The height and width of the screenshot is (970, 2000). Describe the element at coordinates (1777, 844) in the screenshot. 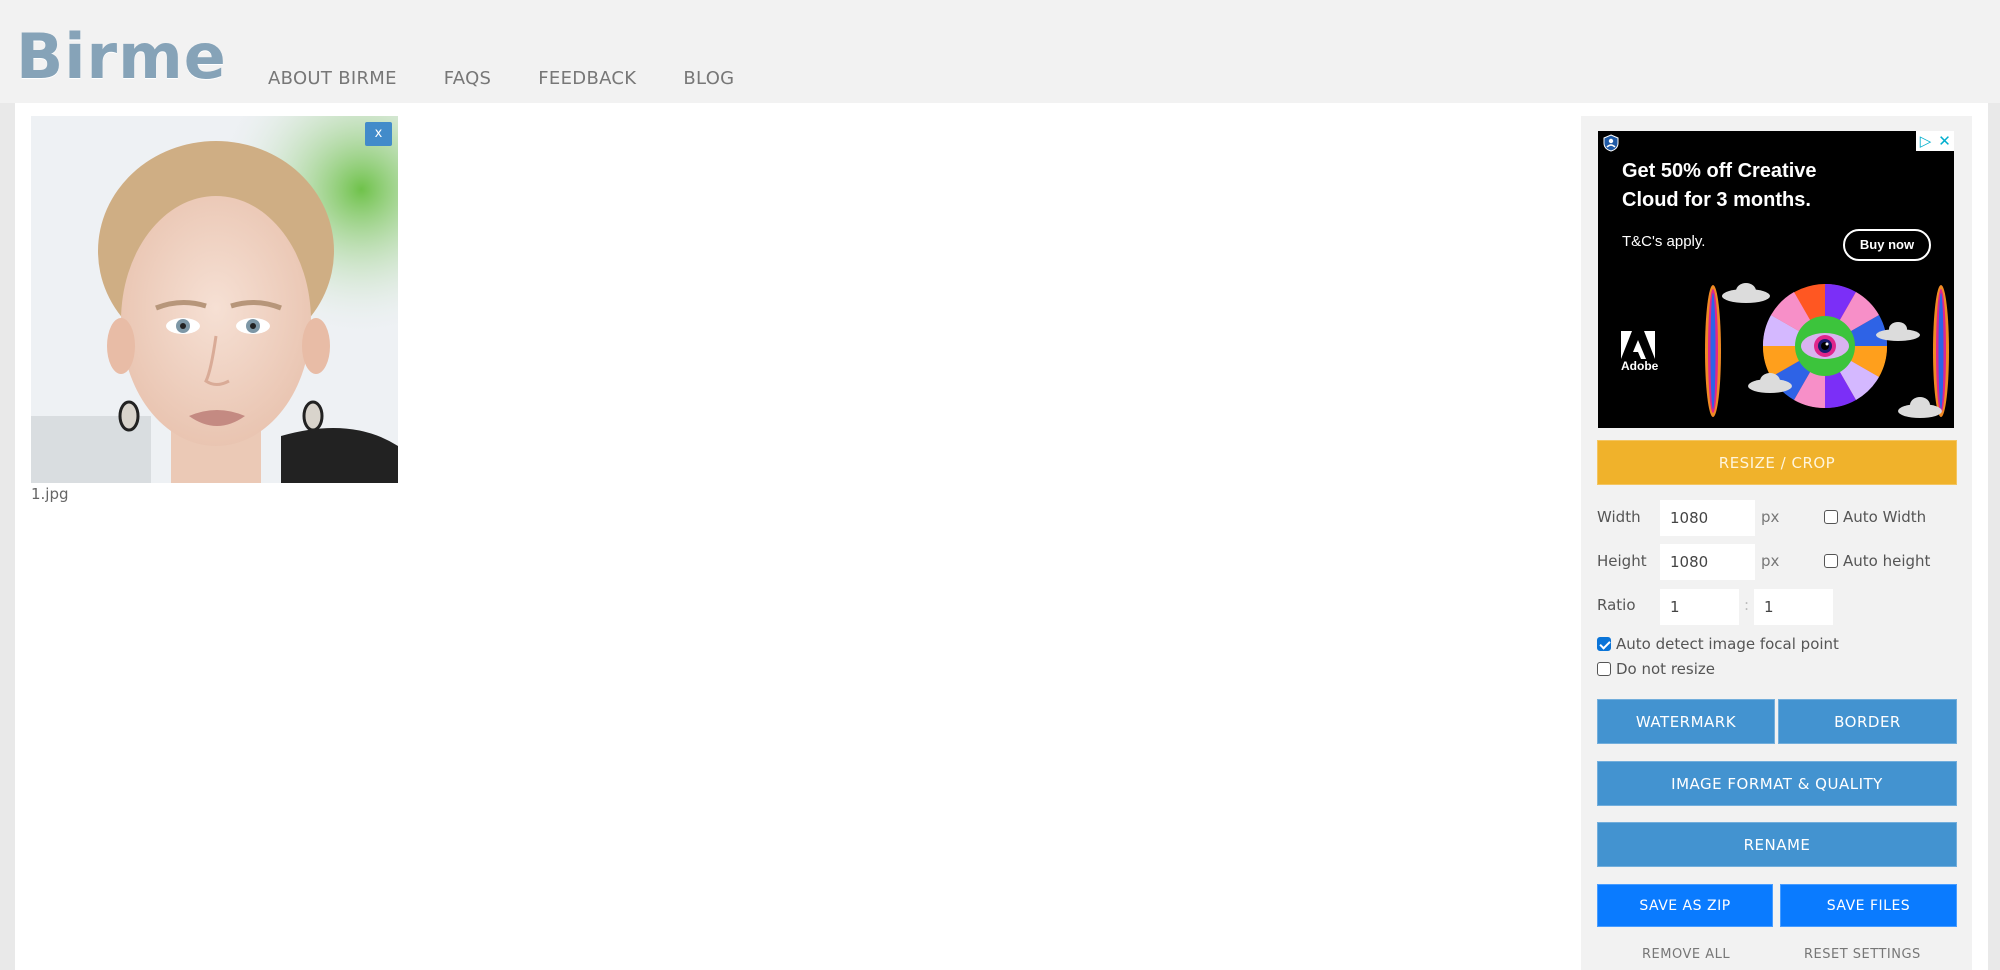

I see `rename-button: RENAME` at that location.